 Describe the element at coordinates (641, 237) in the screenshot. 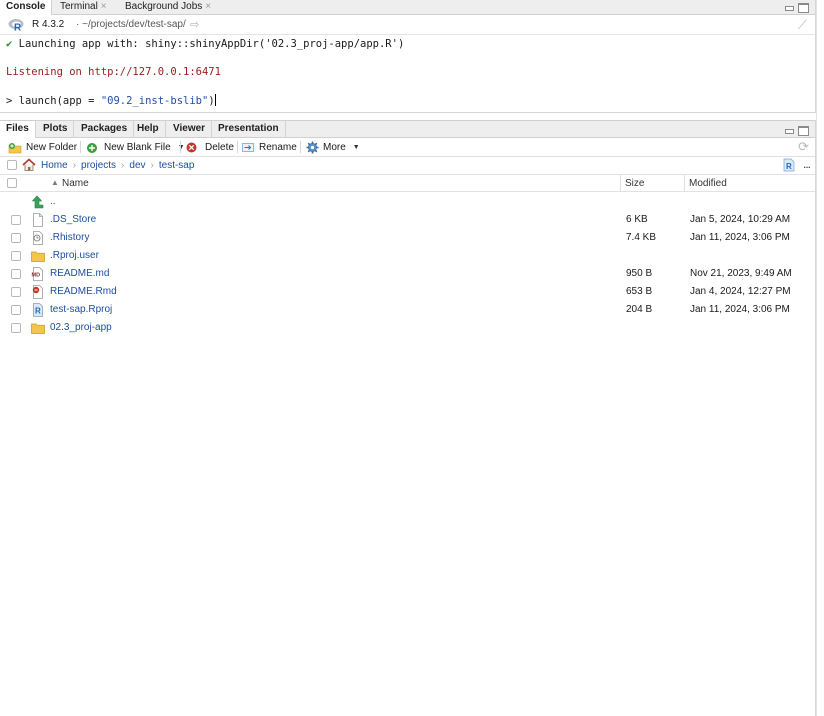

I see `file-size: 7.4 KB` at that location.